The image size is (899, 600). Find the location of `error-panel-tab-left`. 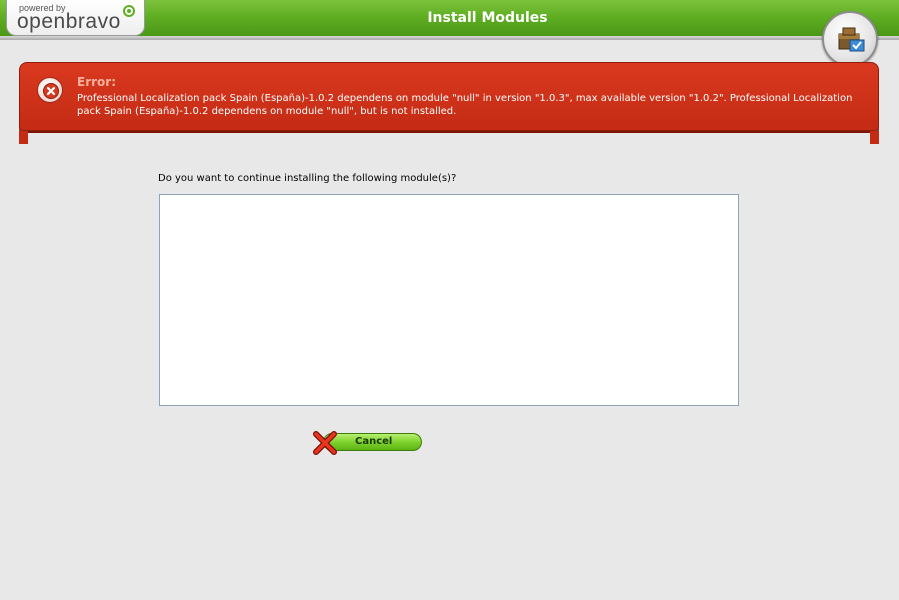

error-panel-tab-left is located at coordinates (23, 137).